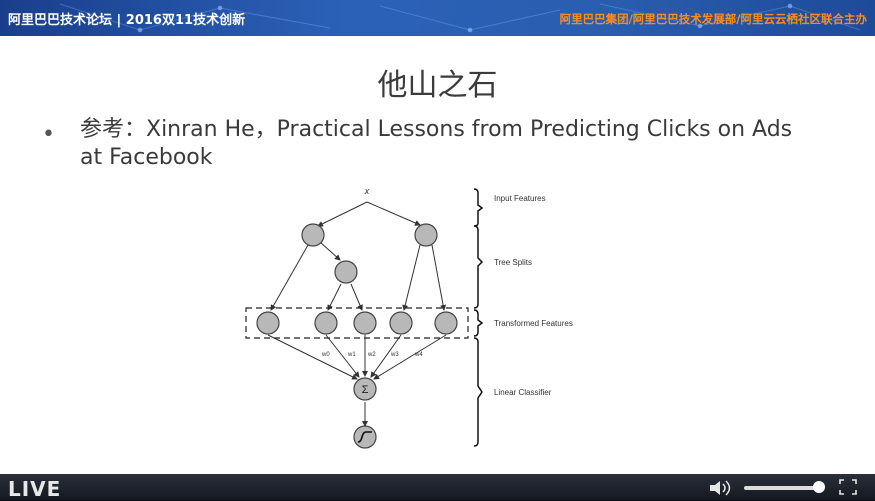 This screenshot has height=501, width=875. What do you see at coordinates (723, 488) in the screenshot?
I see `volume-icon` at bounding box center [723, 488].